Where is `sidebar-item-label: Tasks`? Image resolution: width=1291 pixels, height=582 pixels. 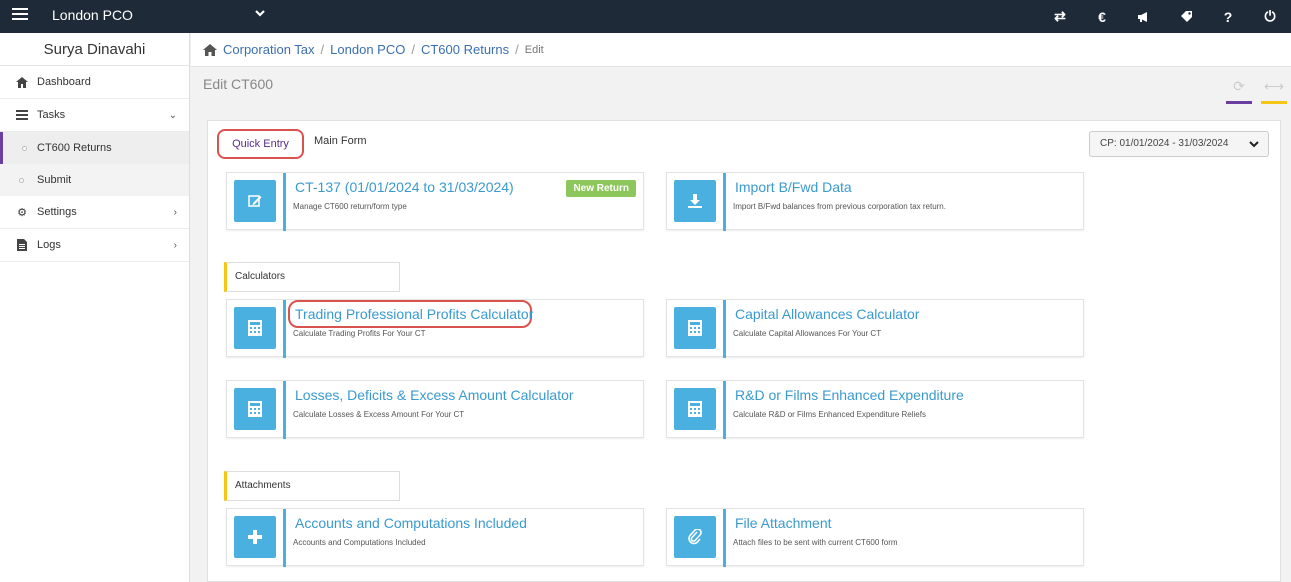
sidebar-item-label: Tasks is located at coordinates (51, 115).